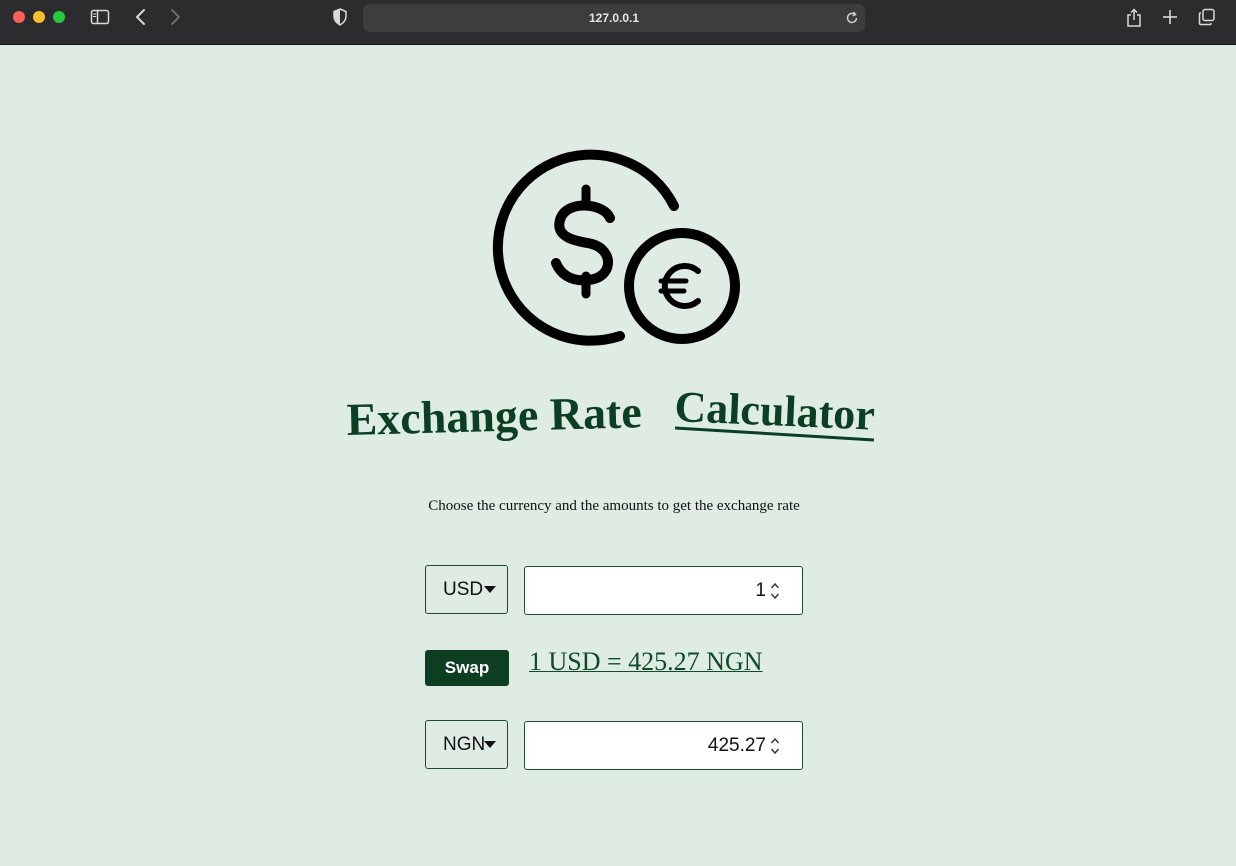 The image size is (1236, 866). I want to click on to-currency-select: NGN, so click(466, 744).